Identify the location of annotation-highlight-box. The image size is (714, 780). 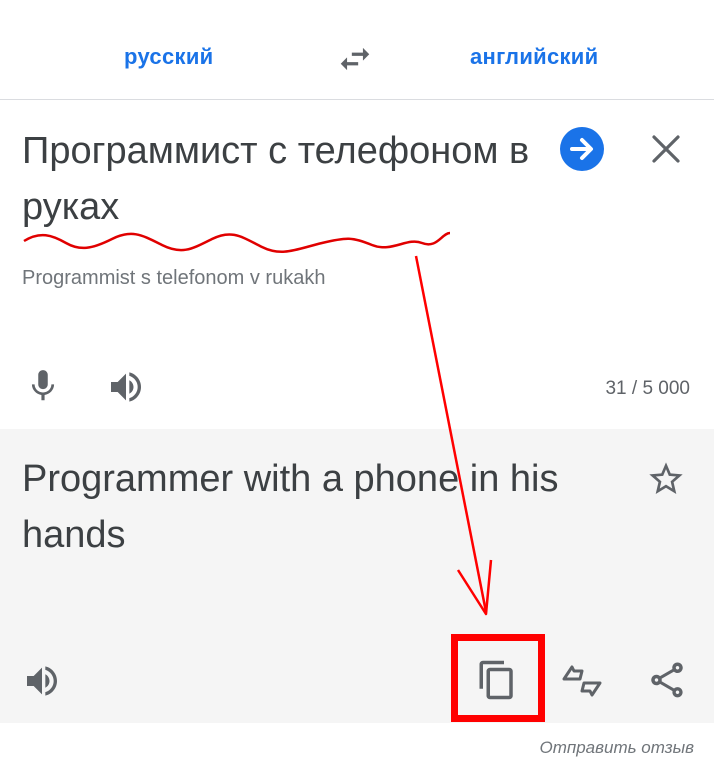
(498, 678).